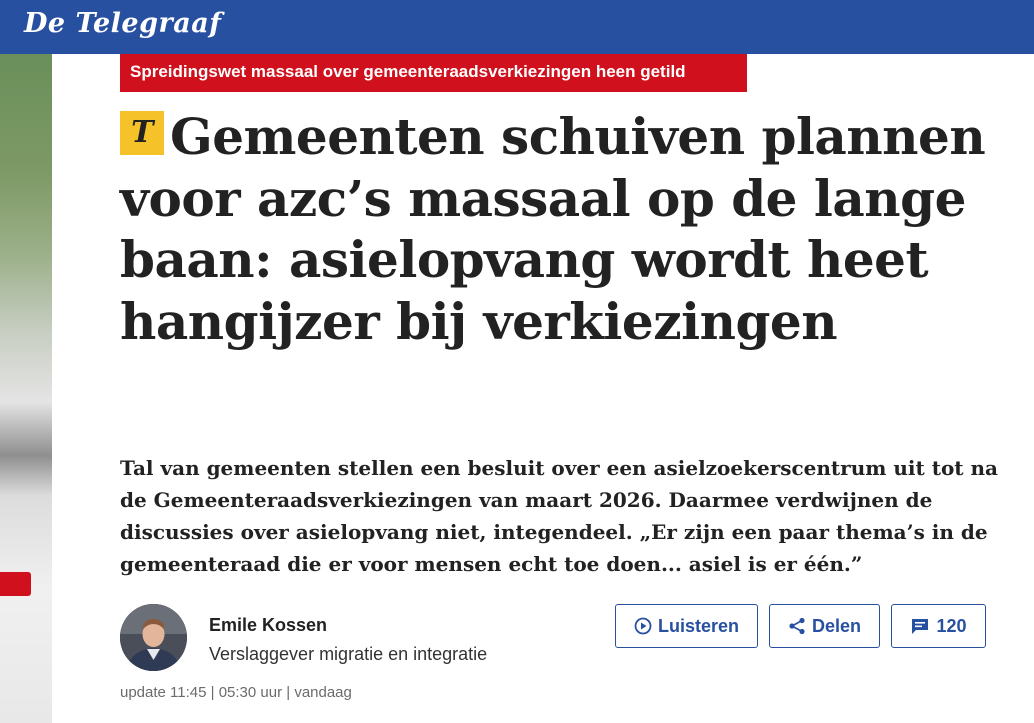  Describe the element at coordinates (698, 625) in the screenshot. I see `listen-label: Luisteren` at that location.